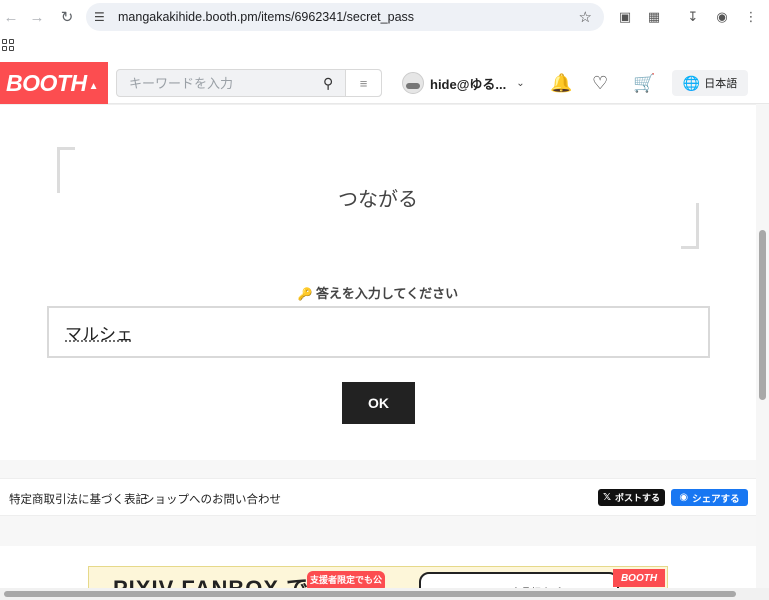  Describe the element at coordinates (751, 17) in the screenshot. I see `menu-dots-icon: ⋮` at that location.